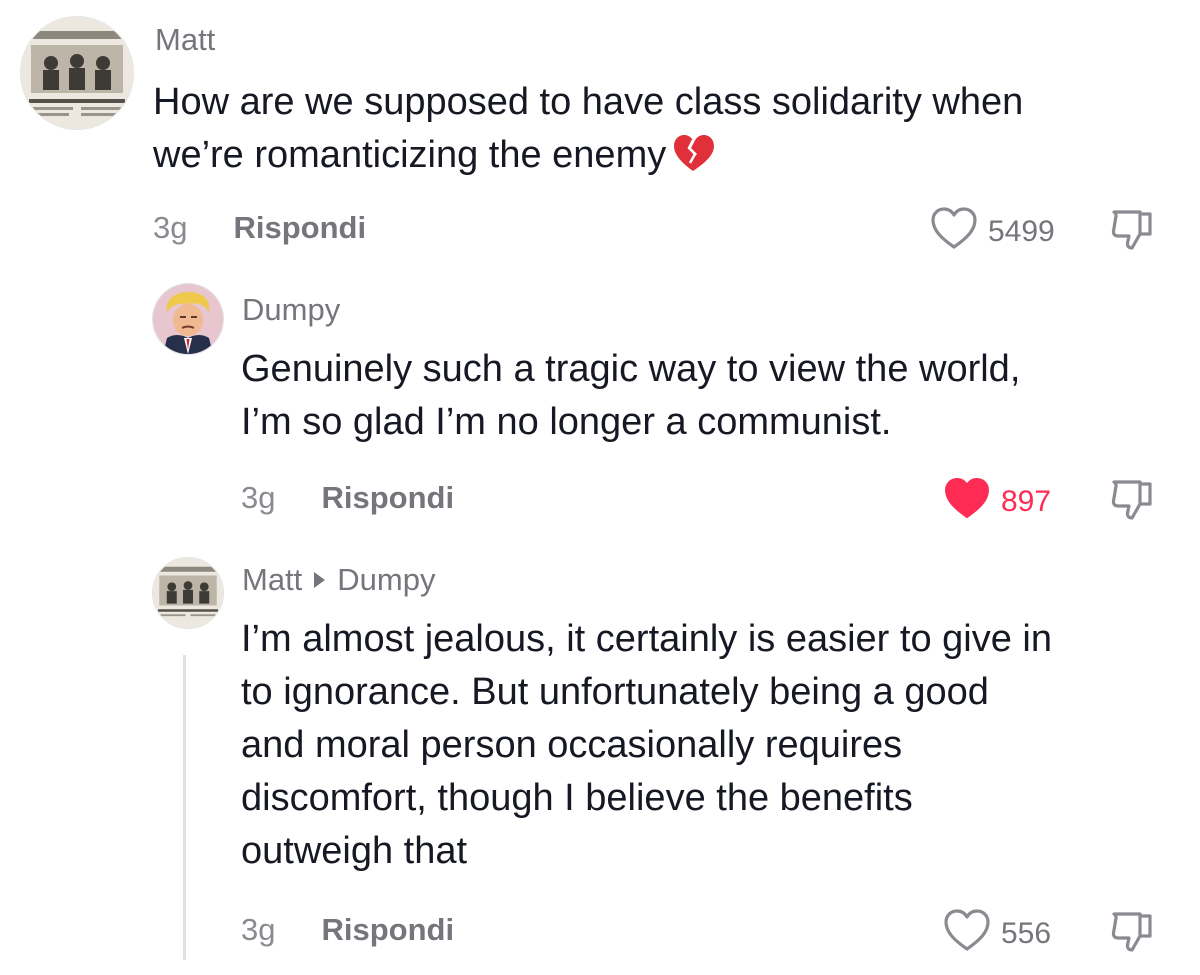 Image resolution: width=1200 pixels, height=975 pixels. What do you see at coordinates (566, 422) in the screenshot?
I see `comment-text-line: I’m so glad I’m no longer a communist.` at bounding box center [566, 422].